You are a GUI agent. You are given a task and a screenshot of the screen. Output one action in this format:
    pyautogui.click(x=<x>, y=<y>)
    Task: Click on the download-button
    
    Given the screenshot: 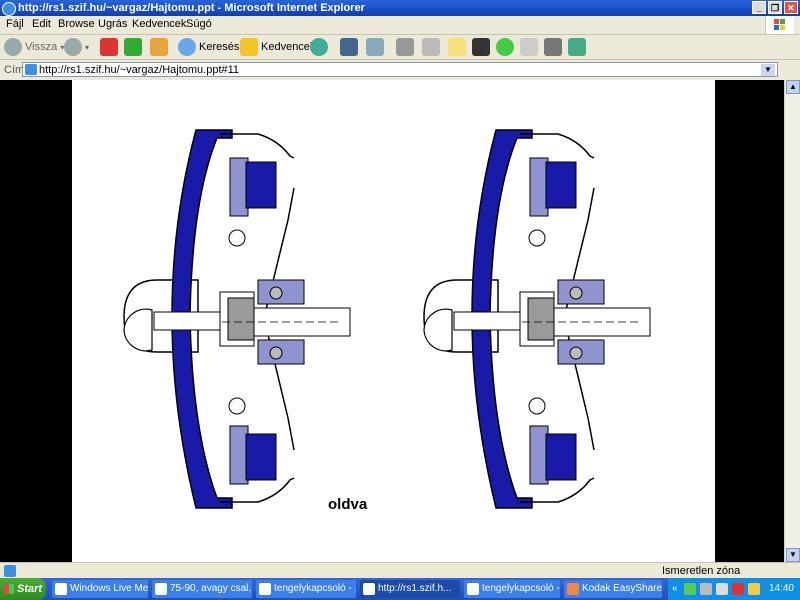 What is the action you would take?
    pyautogui.click(x=553, y=47)
    